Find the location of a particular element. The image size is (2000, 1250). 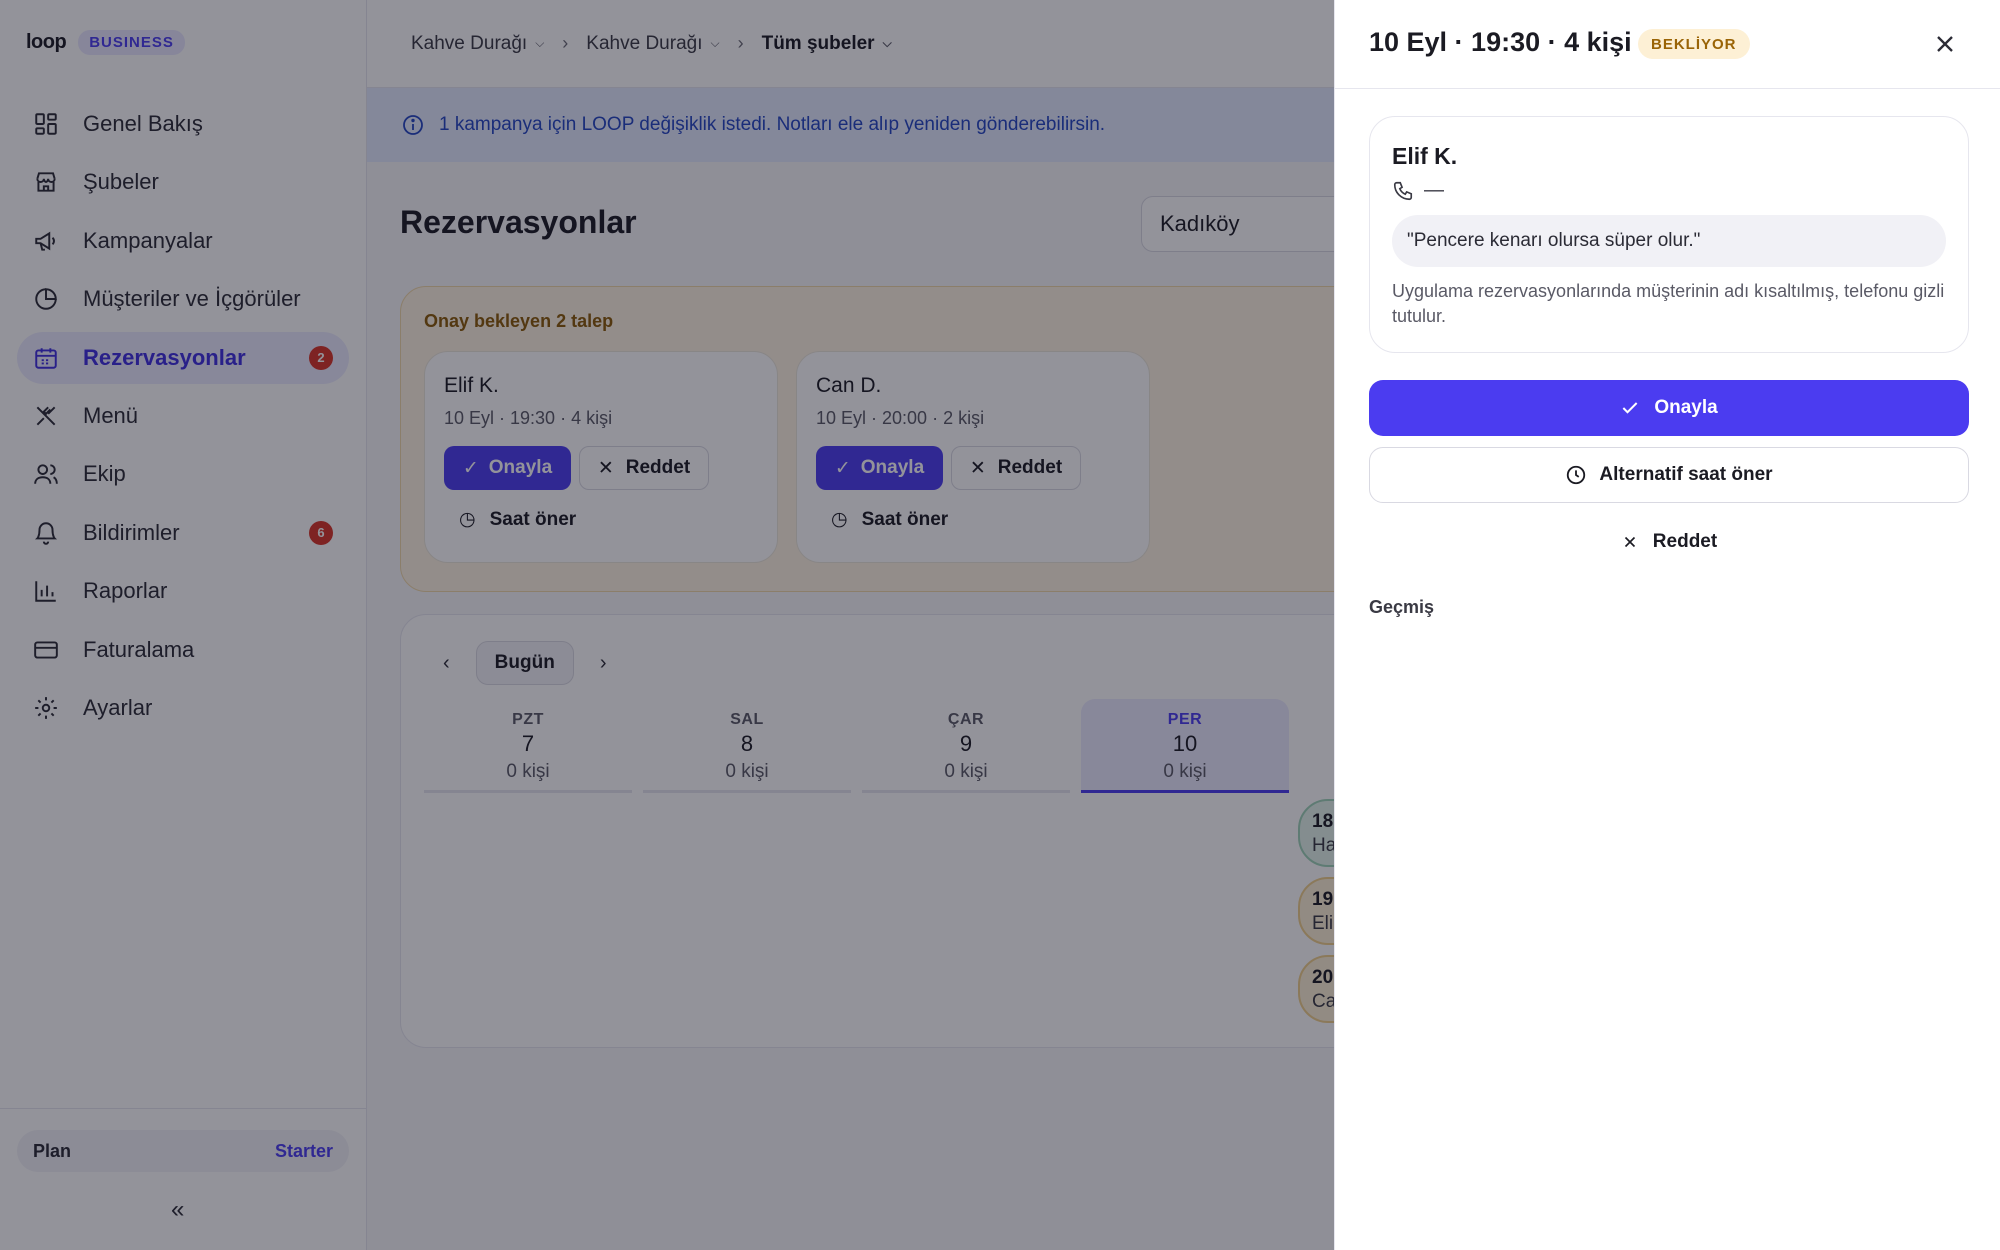

guest-note: "Pencere kenarı olursa süper olur." is located at coordinates (1669, 241).